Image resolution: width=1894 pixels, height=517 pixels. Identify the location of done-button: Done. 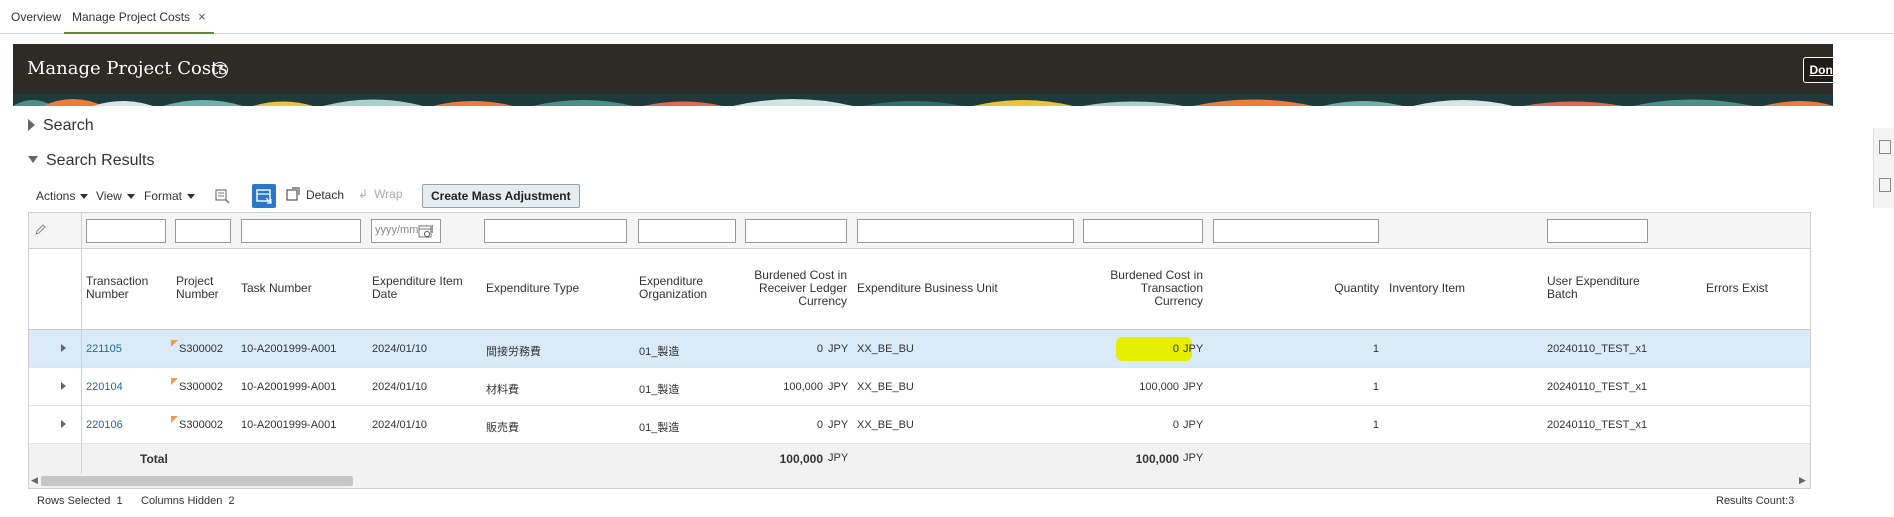
(1818, 70).